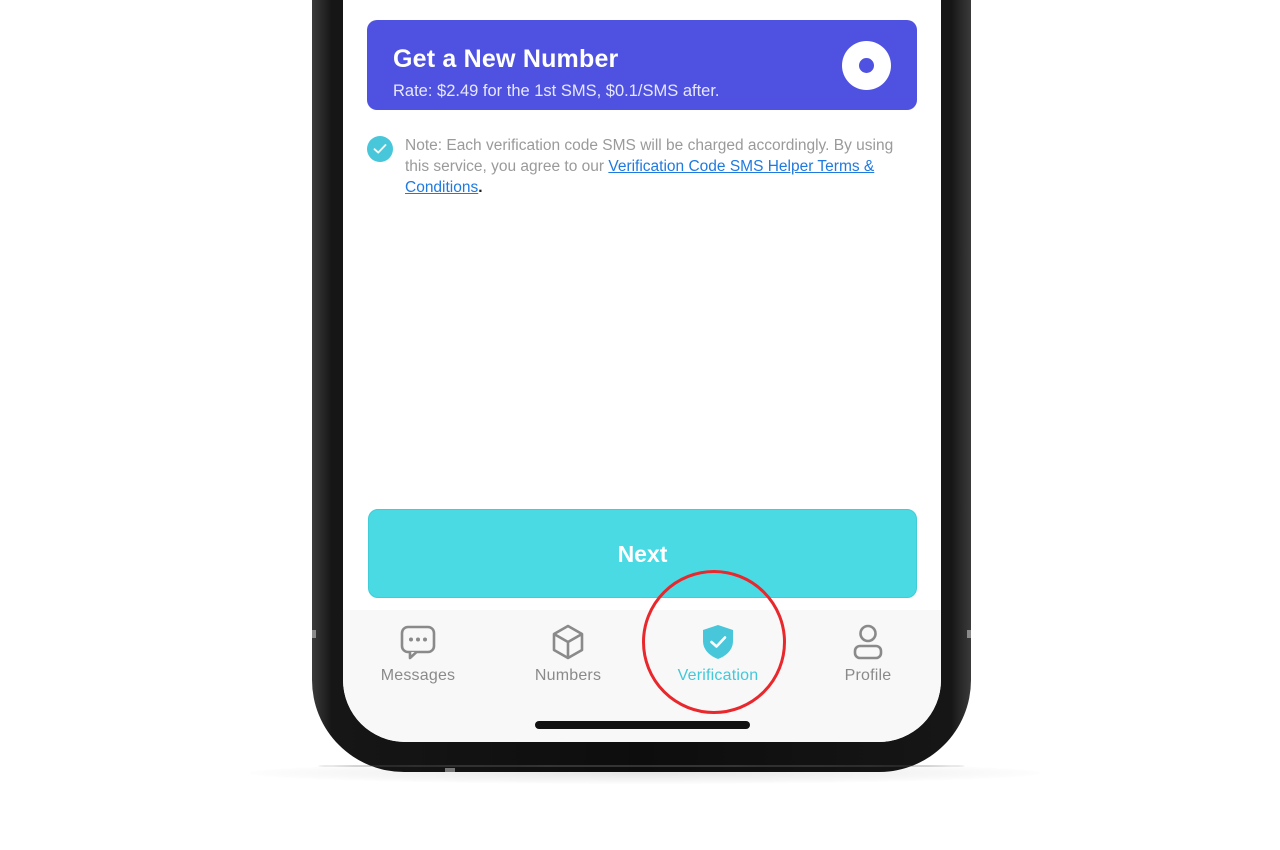  Describe the element at coordinates (418, 675) in the screenshot. I see `tab-label-messages: Messages` at that location.